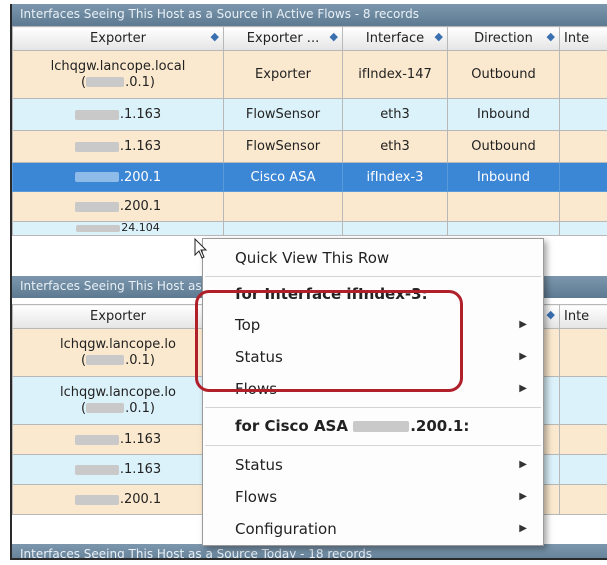  What do you see at coordinates (395, 38) in the screenshot?
I see `column-header-interface: Interface ◆` at bounding box center [395, 38].